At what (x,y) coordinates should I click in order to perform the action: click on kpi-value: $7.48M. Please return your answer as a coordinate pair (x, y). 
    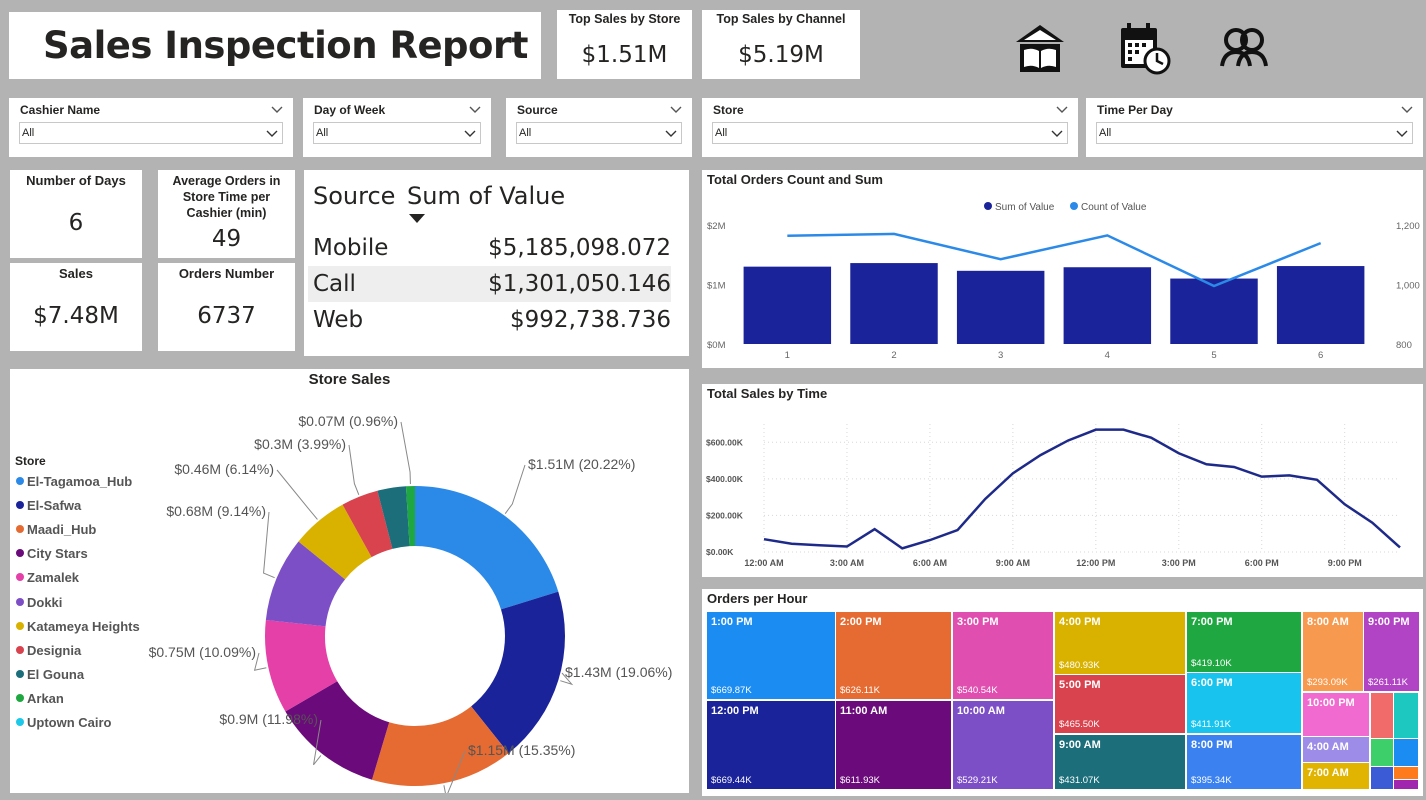
    Looking at the image, I should click on (76, 316).